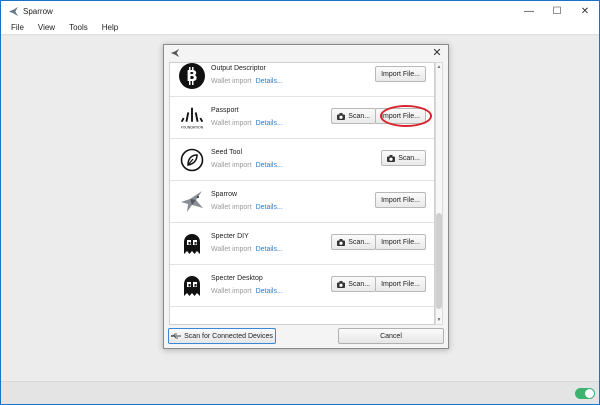 This screenshot has height=405, width=600. I want to click on connection-toggle, so click(585, 393).